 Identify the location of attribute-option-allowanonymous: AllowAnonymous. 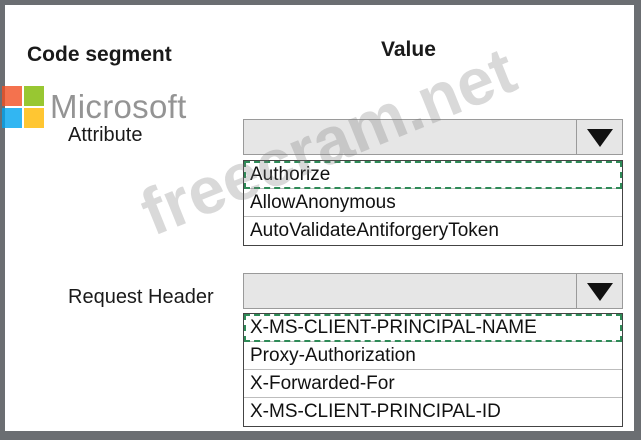
(433, 203).